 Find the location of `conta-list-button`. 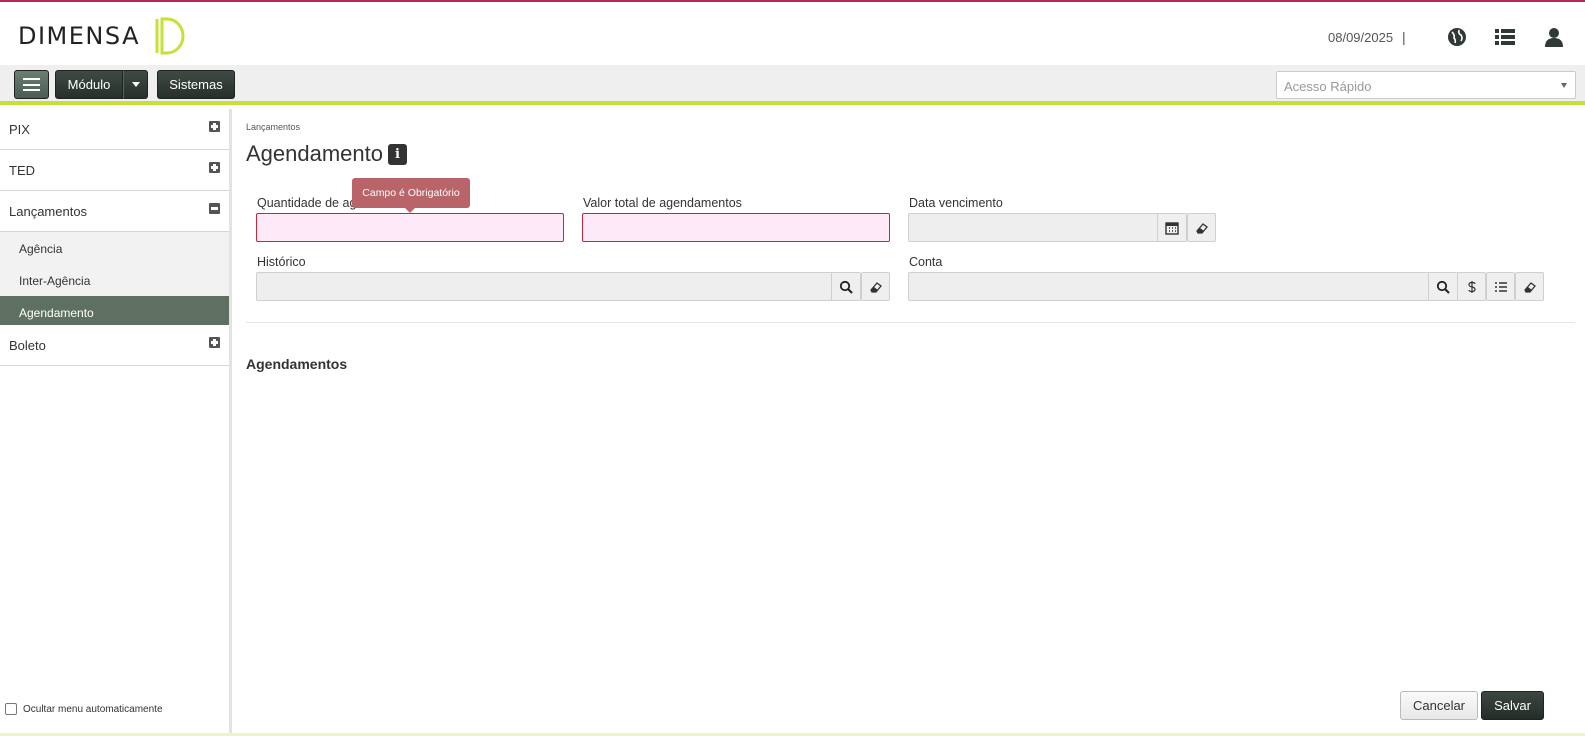

conta-list-button is located at coordinates (1500, 286).